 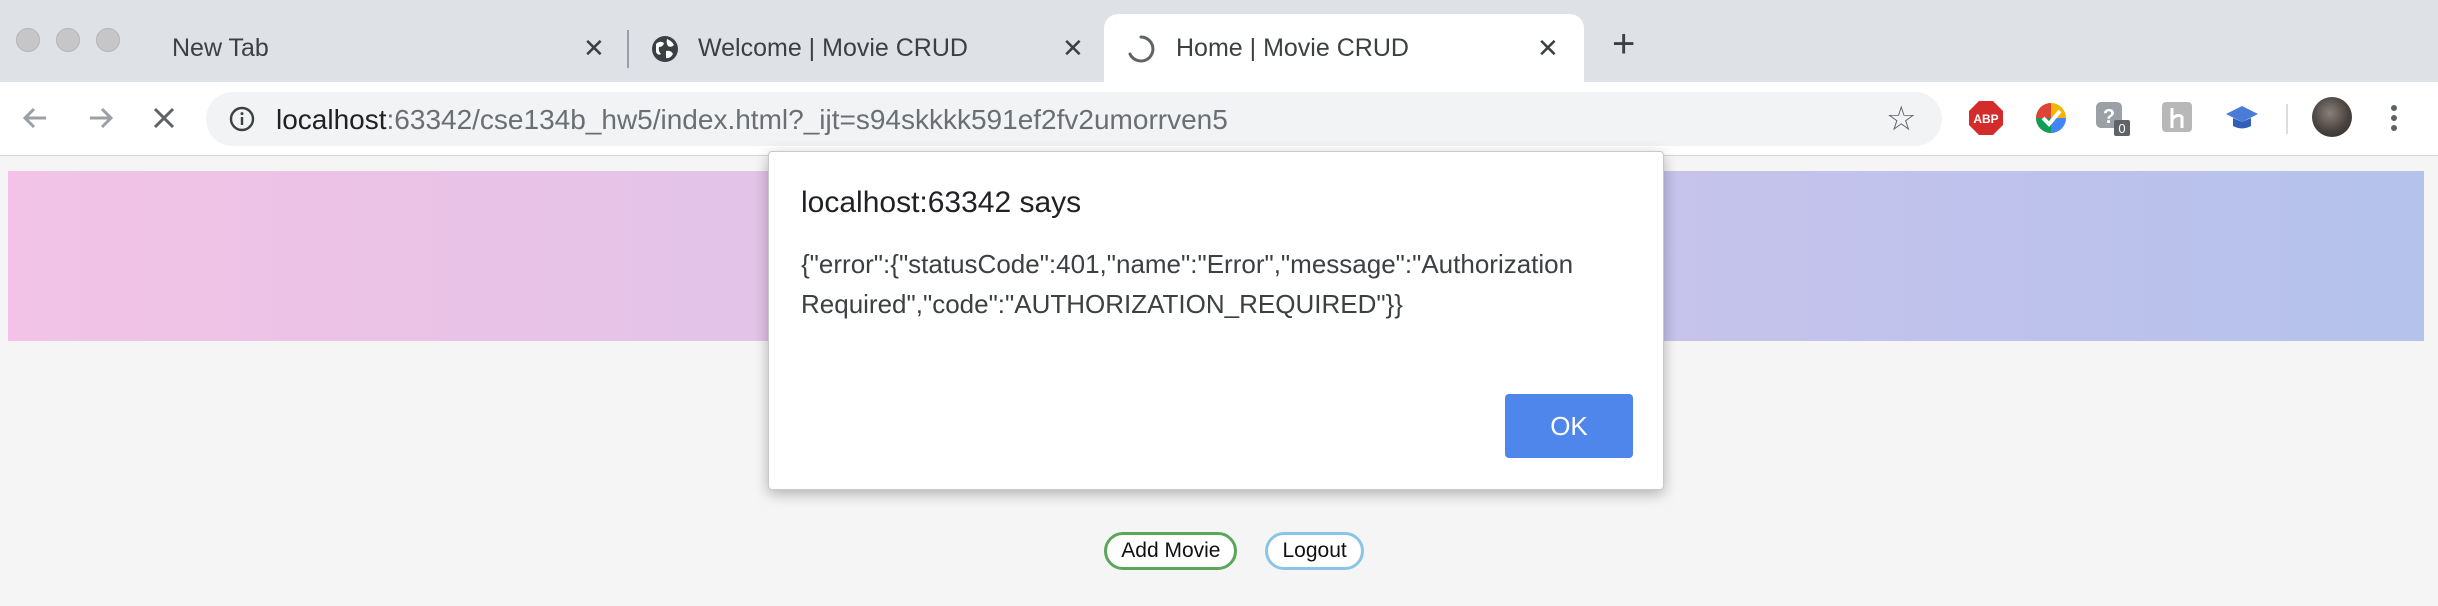 I want to click on help-extension-icon: ? 0, so click(x=2112, y=118).